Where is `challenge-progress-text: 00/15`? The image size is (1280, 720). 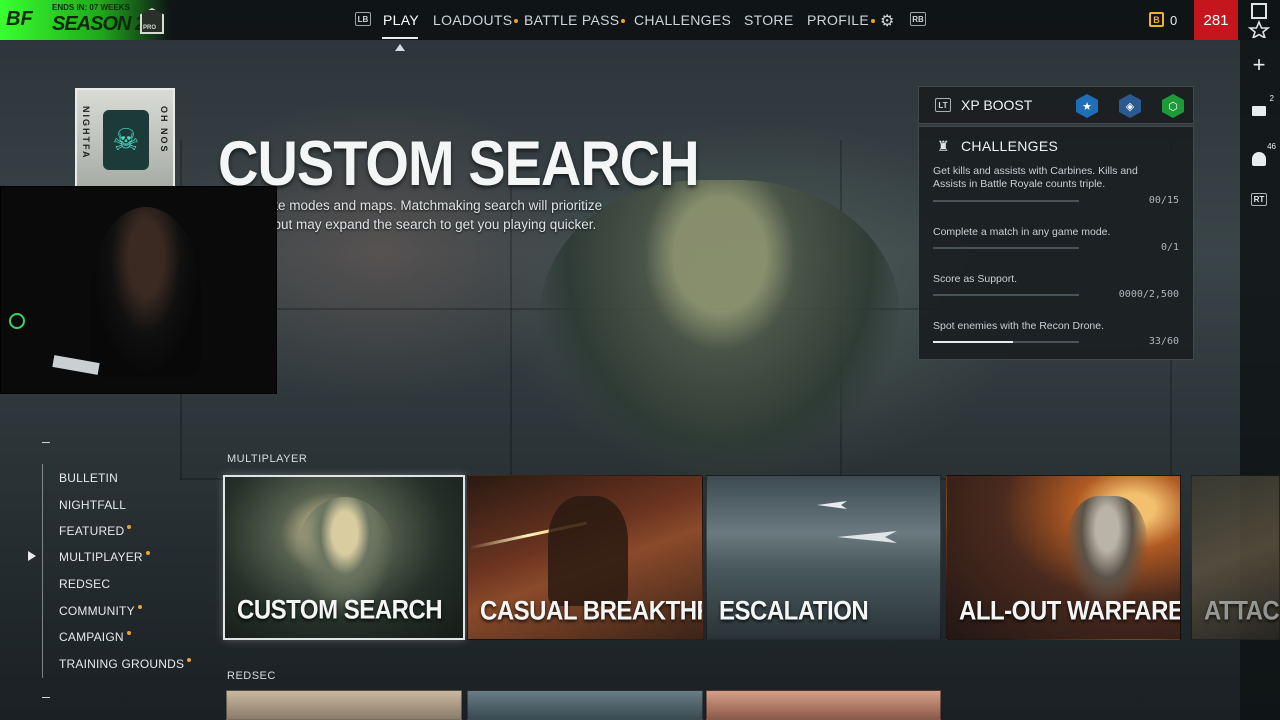 challenge-progress-text: 00/15 is located at coordinates (1163, 200).